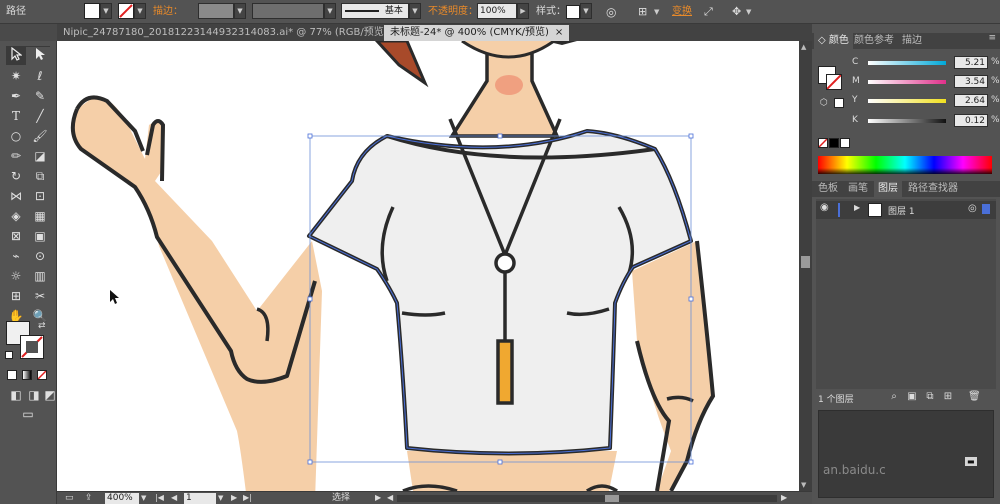  What do you see at coordinates (986, 209) in the screenshot?
I see `layer-selection-indicator` at bounding box center [986, 209].